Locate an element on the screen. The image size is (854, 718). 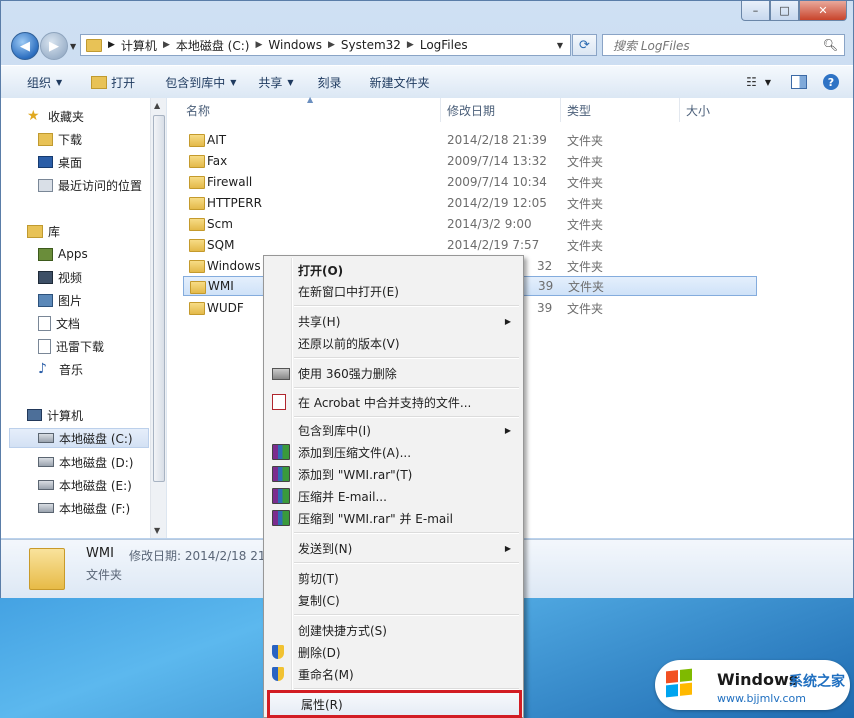
document-icon is located at coordinates (44, 323).